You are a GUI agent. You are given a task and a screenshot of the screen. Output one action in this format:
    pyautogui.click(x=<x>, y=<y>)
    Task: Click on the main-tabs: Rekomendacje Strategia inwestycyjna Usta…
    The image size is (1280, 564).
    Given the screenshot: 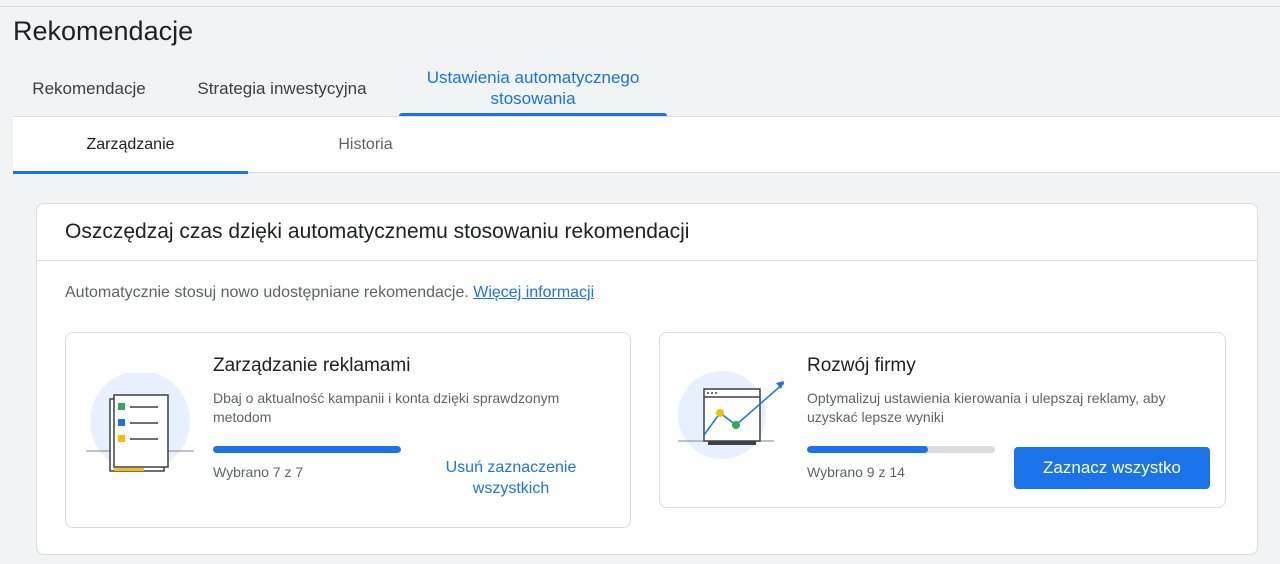 What is the action you would take?
    pyautogui.click(x=340, y=88)
    